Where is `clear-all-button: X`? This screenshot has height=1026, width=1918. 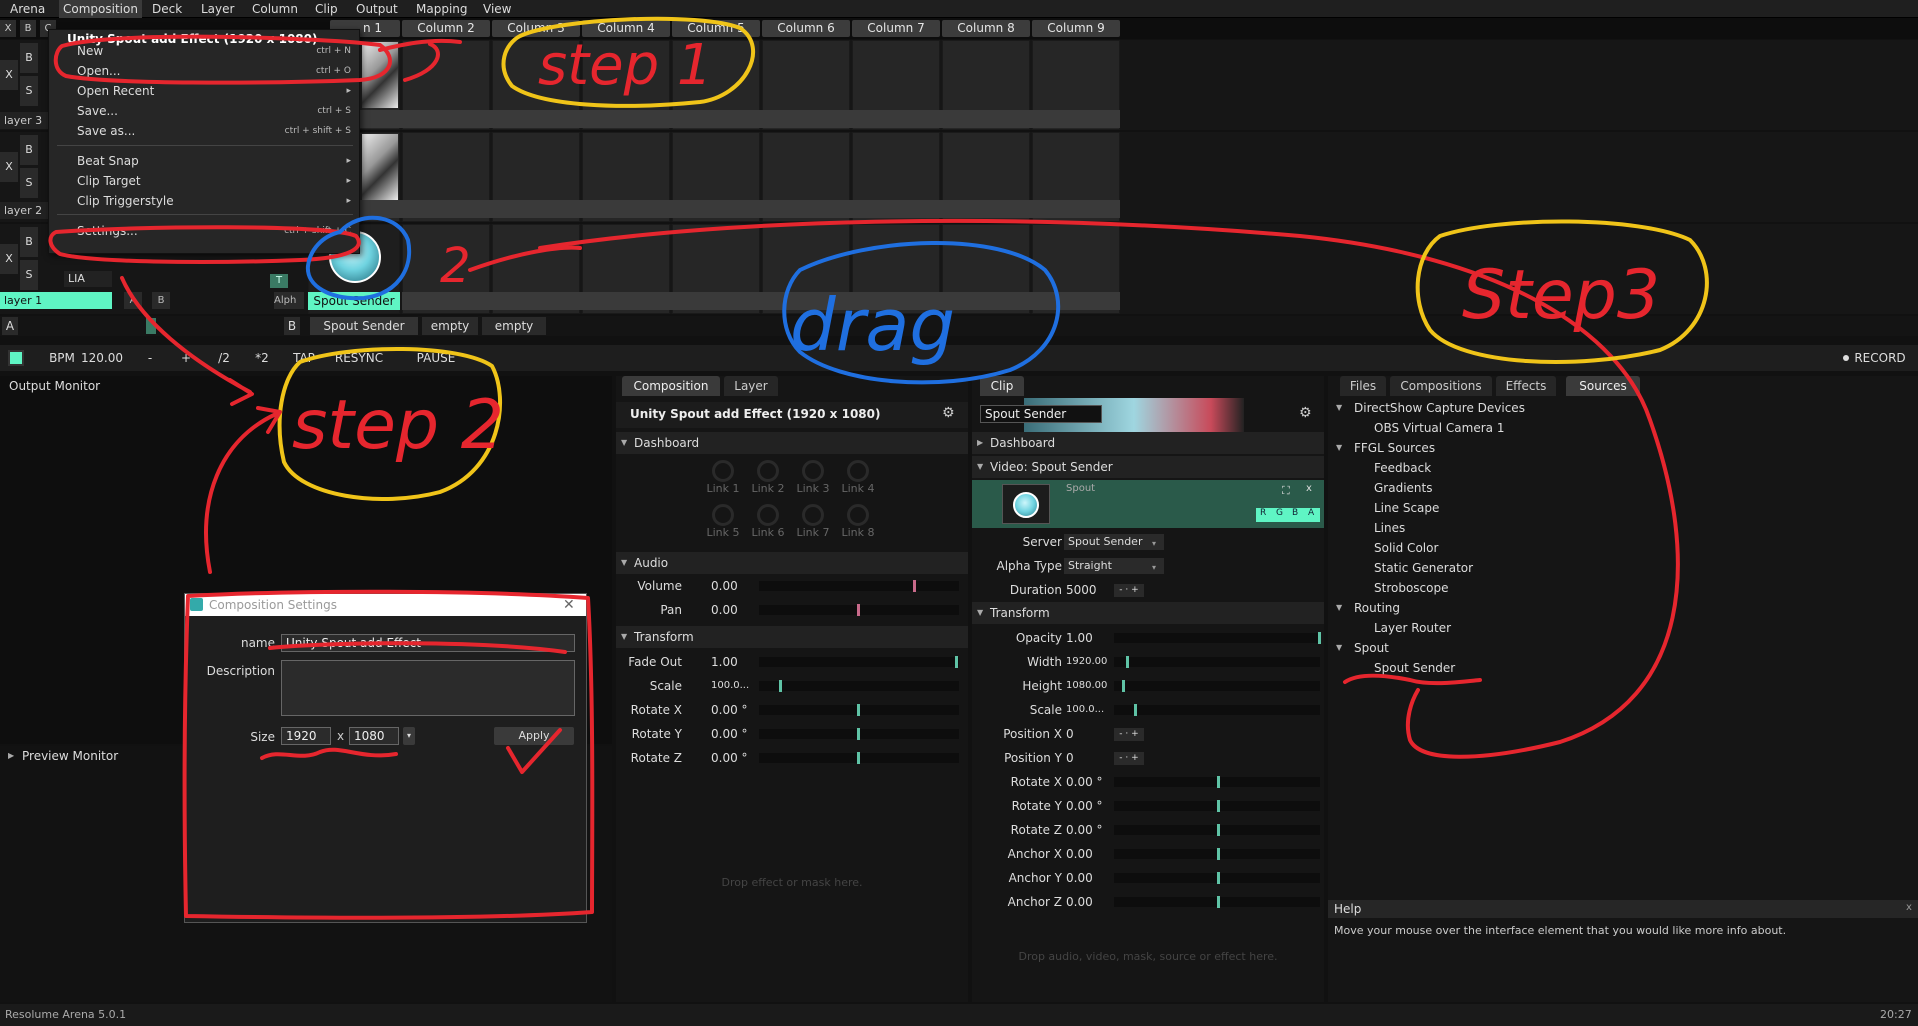
clear-all-button: X is located at coordinates (8, 28).